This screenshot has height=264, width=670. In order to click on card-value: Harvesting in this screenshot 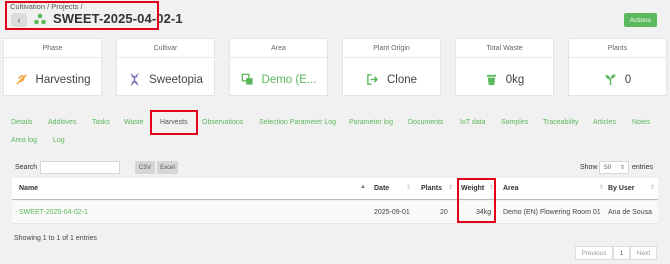, I will do `click(52, 79)`.